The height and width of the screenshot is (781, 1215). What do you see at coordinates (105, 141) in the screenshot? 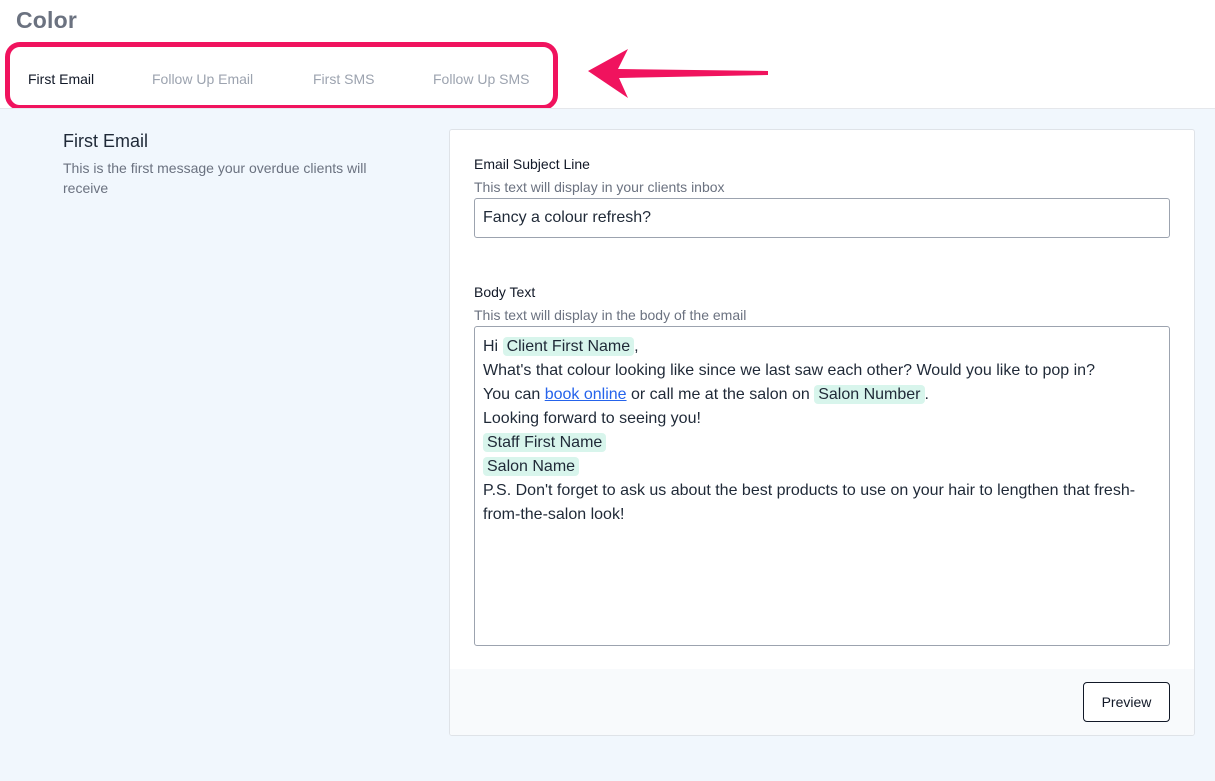
I see `section-title: First Email` at bounding box center [105, 141].